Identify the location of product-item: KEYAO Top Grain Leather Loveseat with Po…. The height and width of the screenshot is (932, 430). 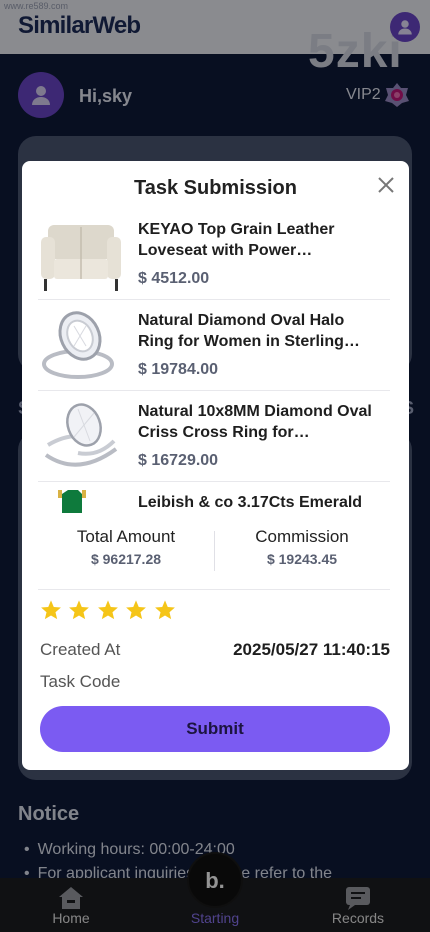
(214, 254).